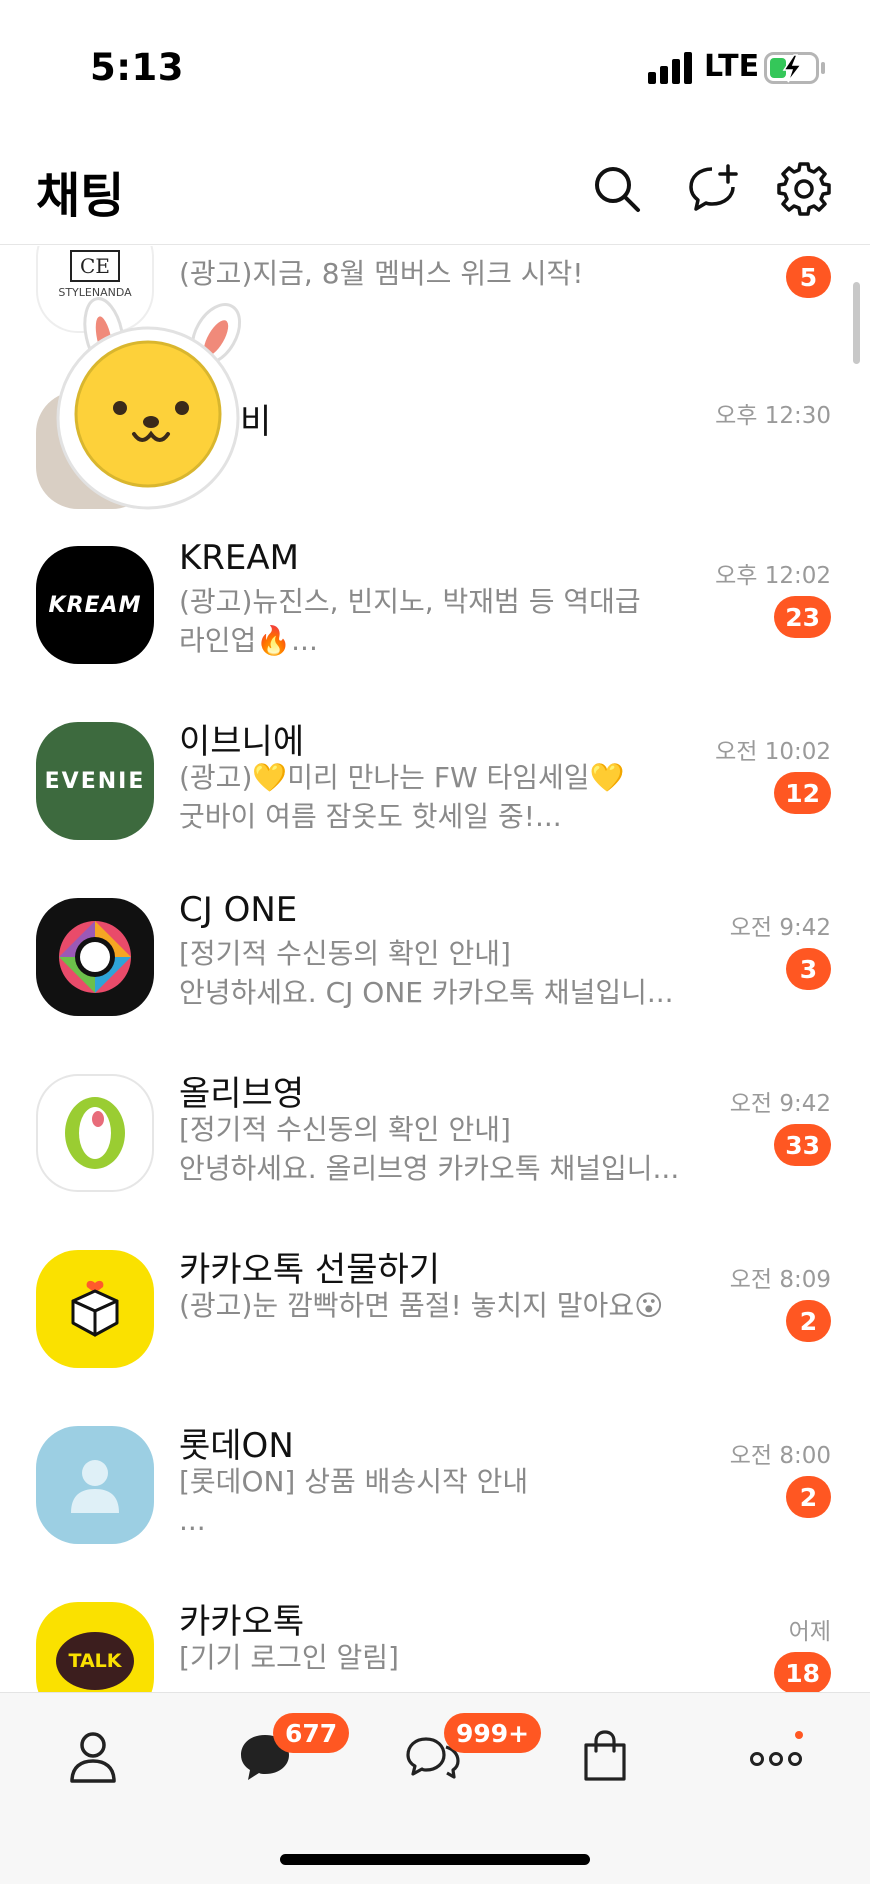 This screenshot has width=870, height=1884. What do you see at coordinates (802, 793) in the screenshot?
I see `unread-badge: 12` at bounding box center [802, 793].